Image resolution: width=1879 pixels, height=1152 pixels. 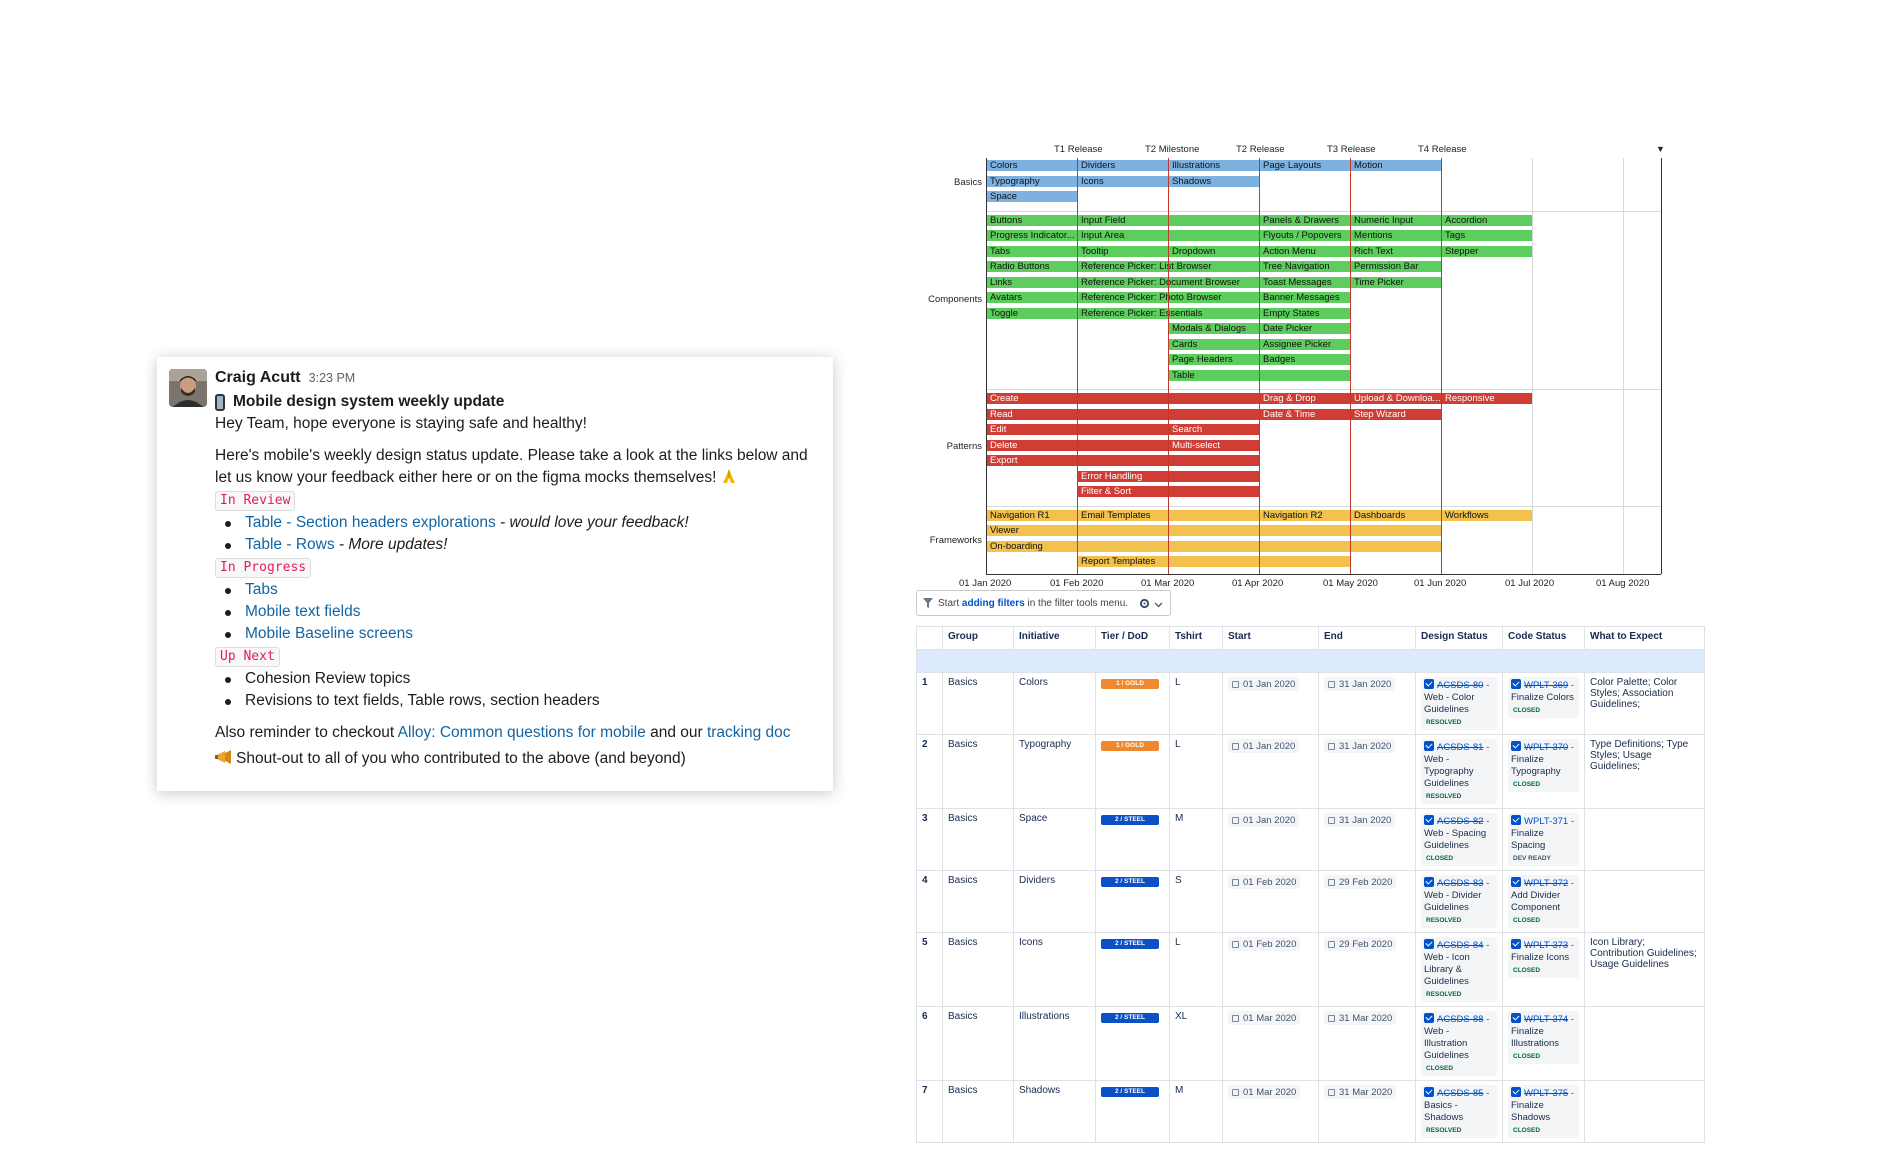 What do you see at coordinates (1396, 220) in the screenshot?
I see `gantt-bar: Numeric Input` at bounding box center [1396, 220].